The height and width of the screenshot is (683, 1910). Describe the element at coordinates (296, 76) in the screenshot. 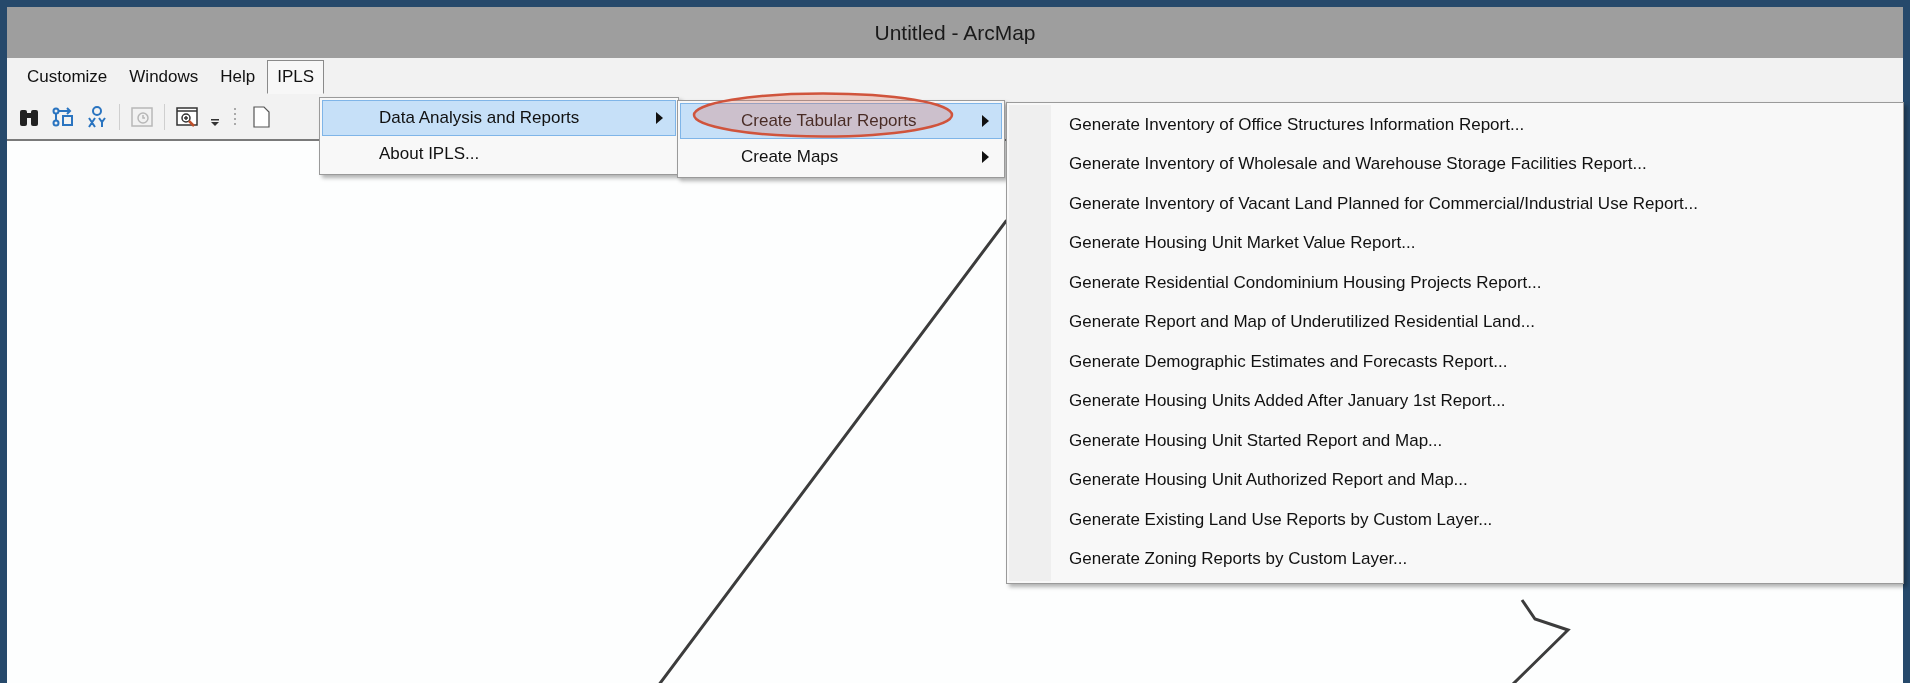

I see `menu-item: IPLS` at that location.